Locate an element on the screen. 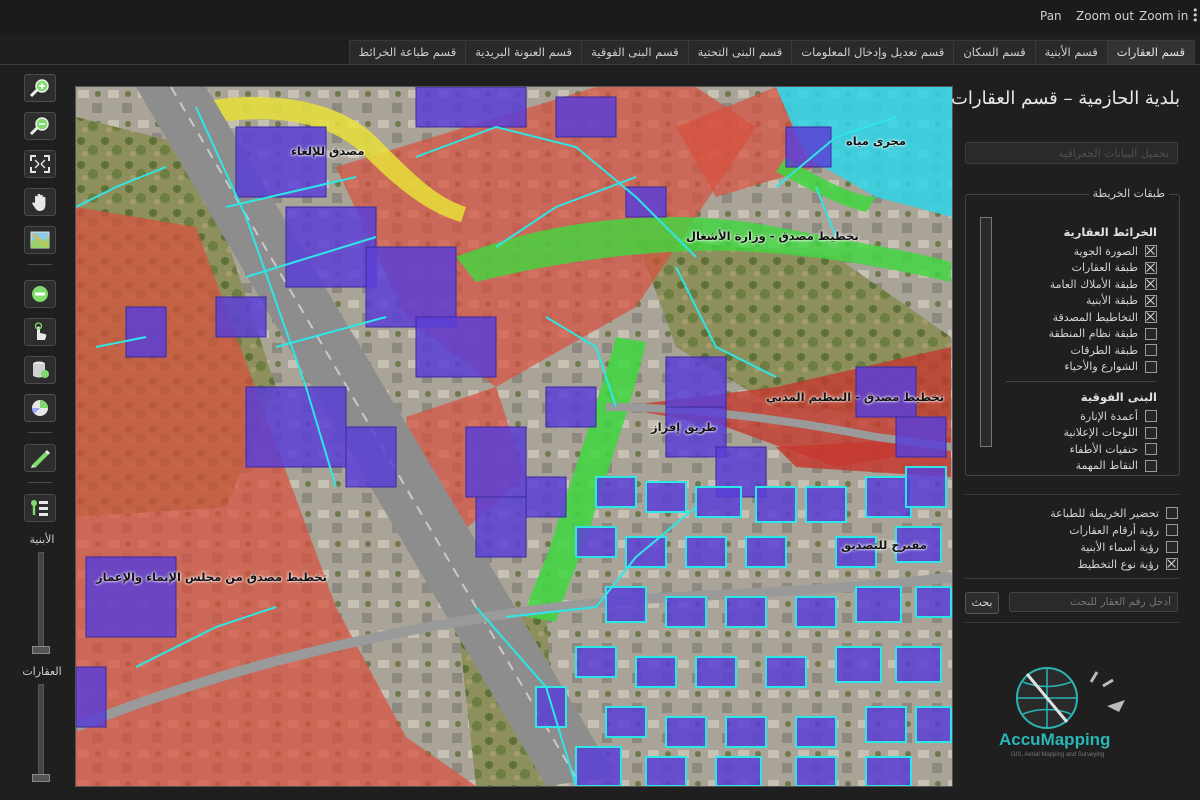  tab-6: قسم العنونة البريدية is located at coordinates (524, 52).